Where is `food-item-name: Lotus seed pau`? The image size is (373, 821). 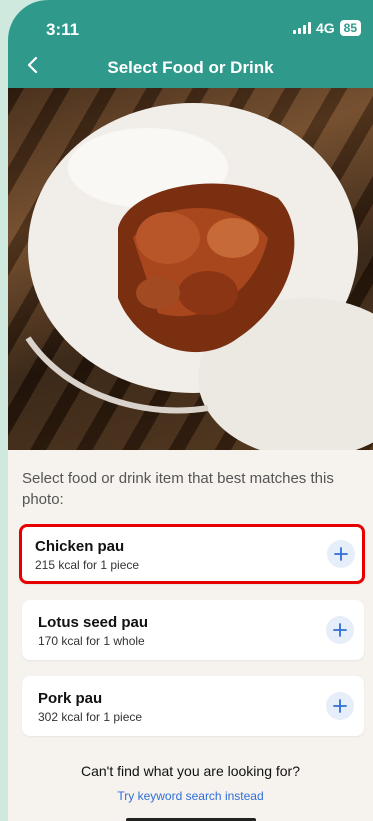
food-item-name: Lotus seed pau is located at coordinates (93, 622).